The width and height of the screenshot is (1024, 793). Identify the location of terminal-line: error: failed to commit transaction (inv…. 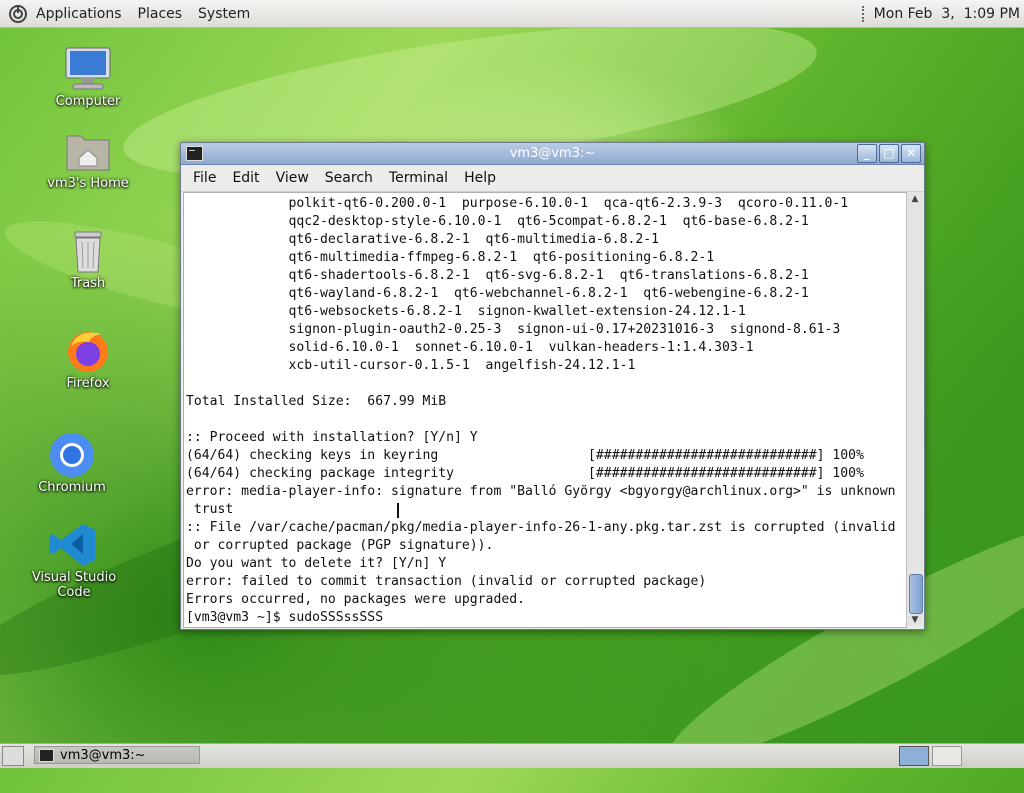
(446, 581).